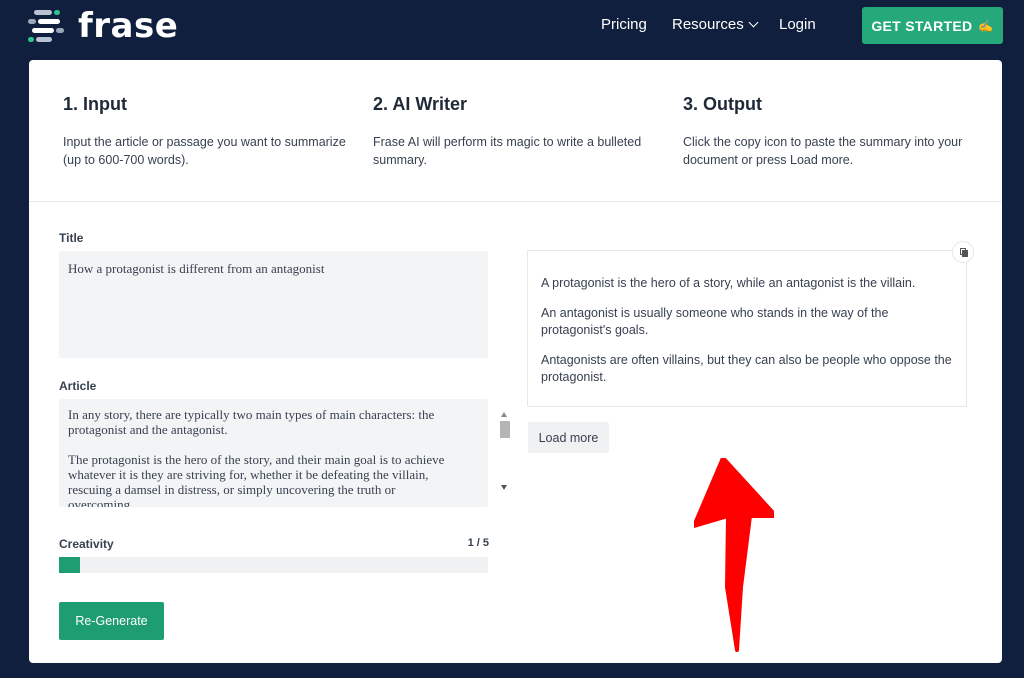 This screenshot has height=678, width=1024. What do you see at coordinates (708, 24) in the screenshot?
I see `nav-resources-label: Resources` at bounding box center [708, 24].